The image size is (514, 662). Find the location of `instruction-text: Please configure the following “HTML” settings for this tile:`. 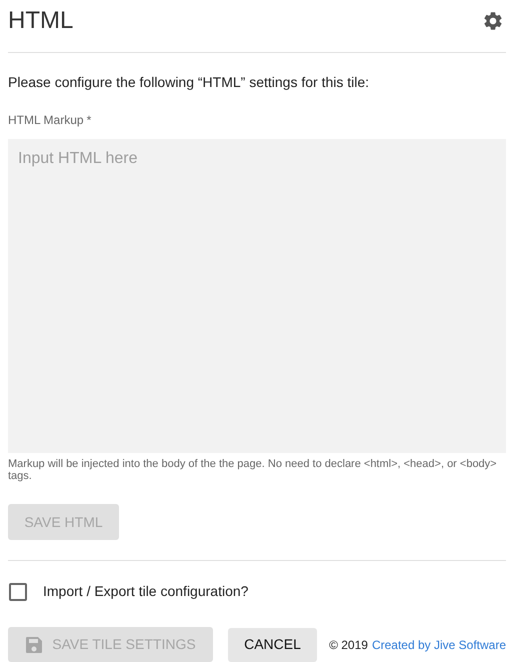

instruction-text: Please configure the following “HTML” settings for this tile: is located at coordinates (189, 82).